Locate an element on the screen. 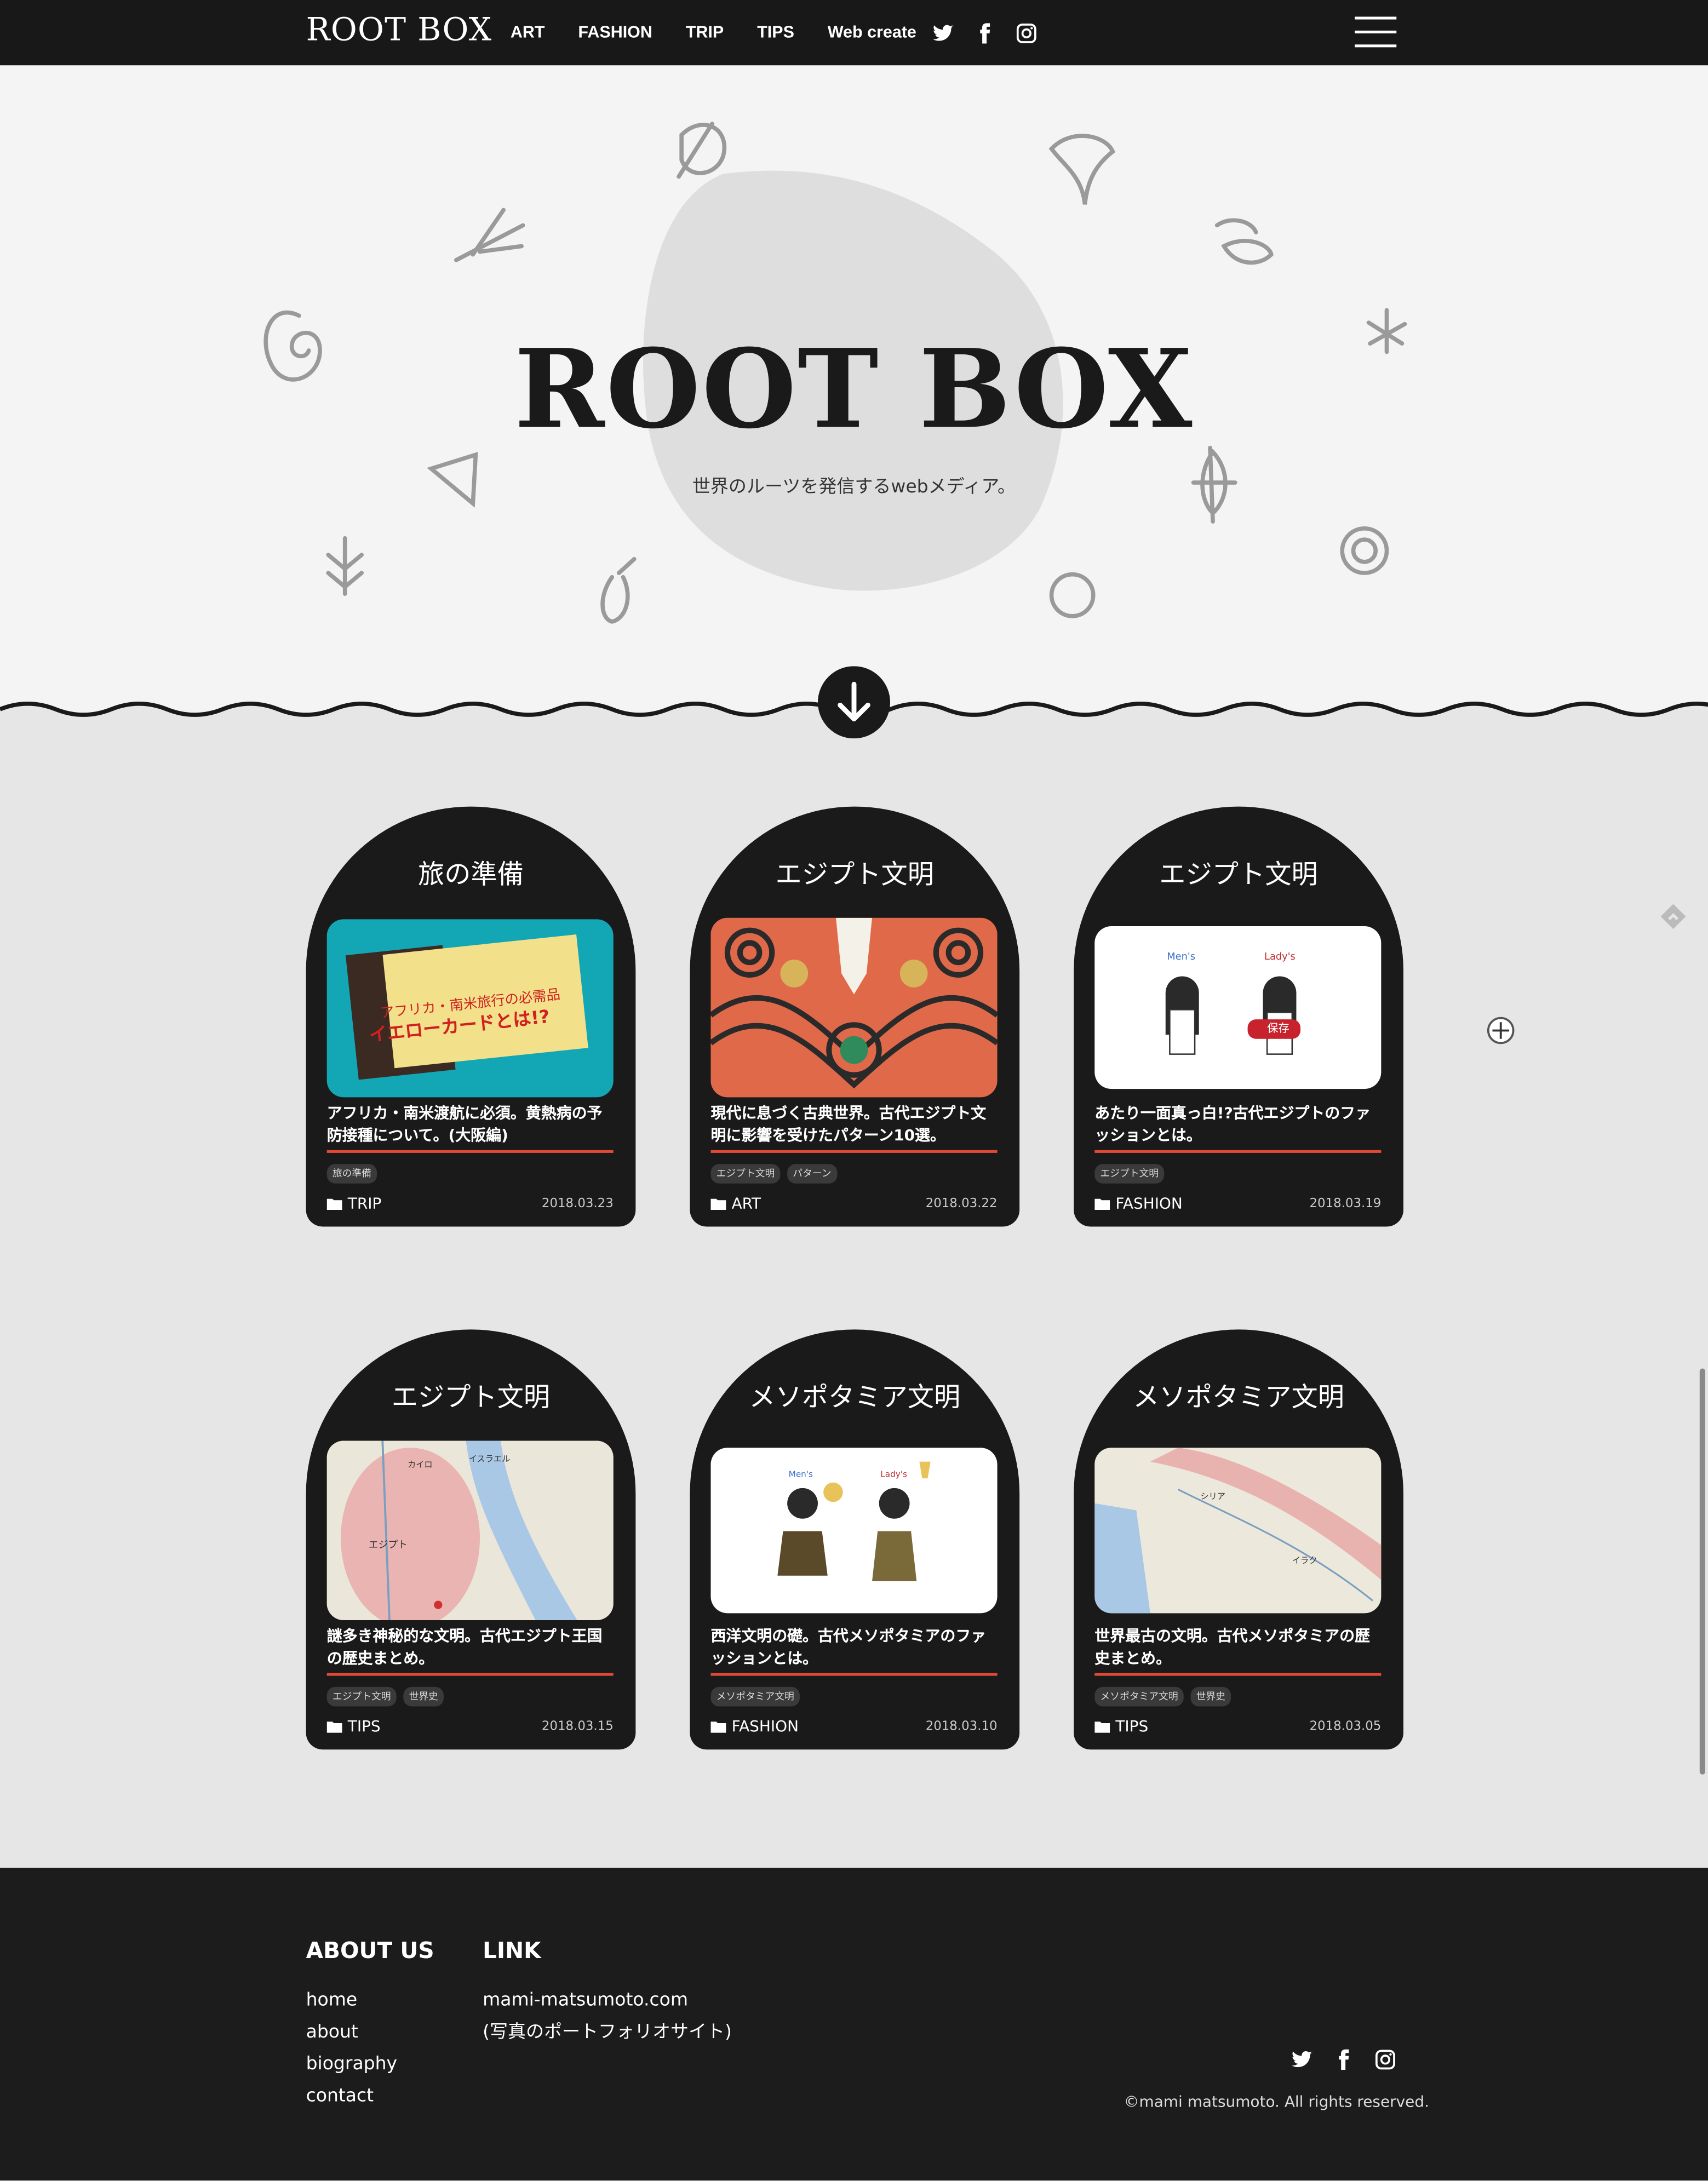  card-title: 現代に息づく古典世界。古代エジプト文明に影響を受けたパターン10選。 is located at coordinates (853, 1125).